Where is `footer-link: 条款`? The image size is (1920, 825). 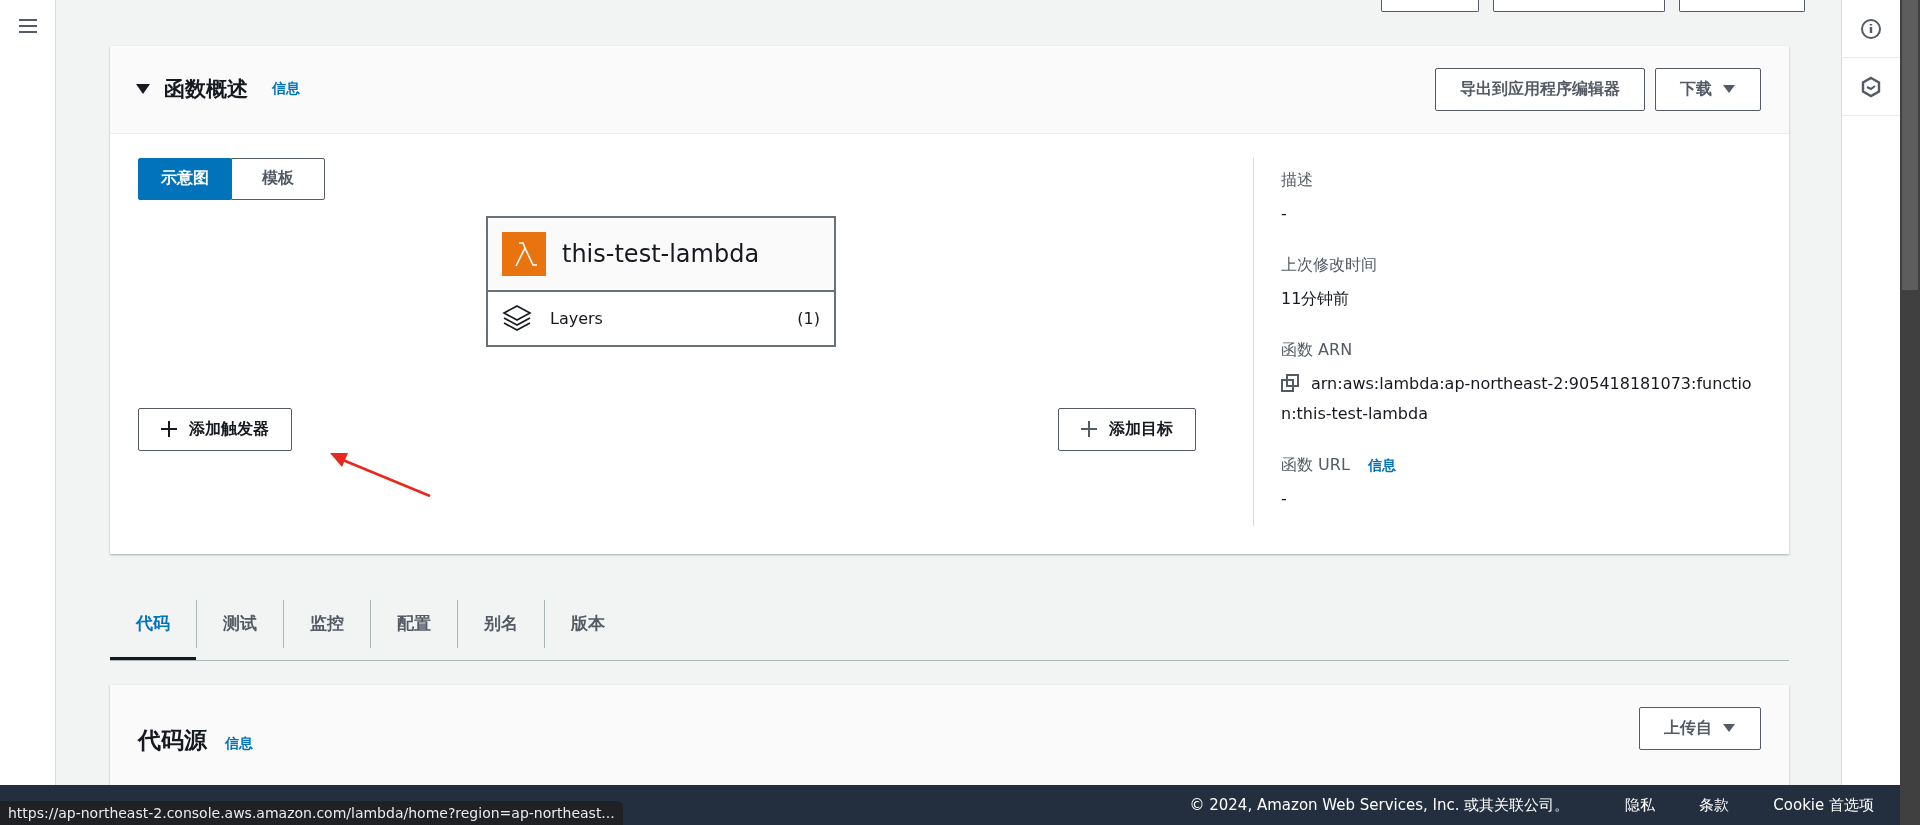 footer-link: 条款 is located at coordinates (1714, 805).